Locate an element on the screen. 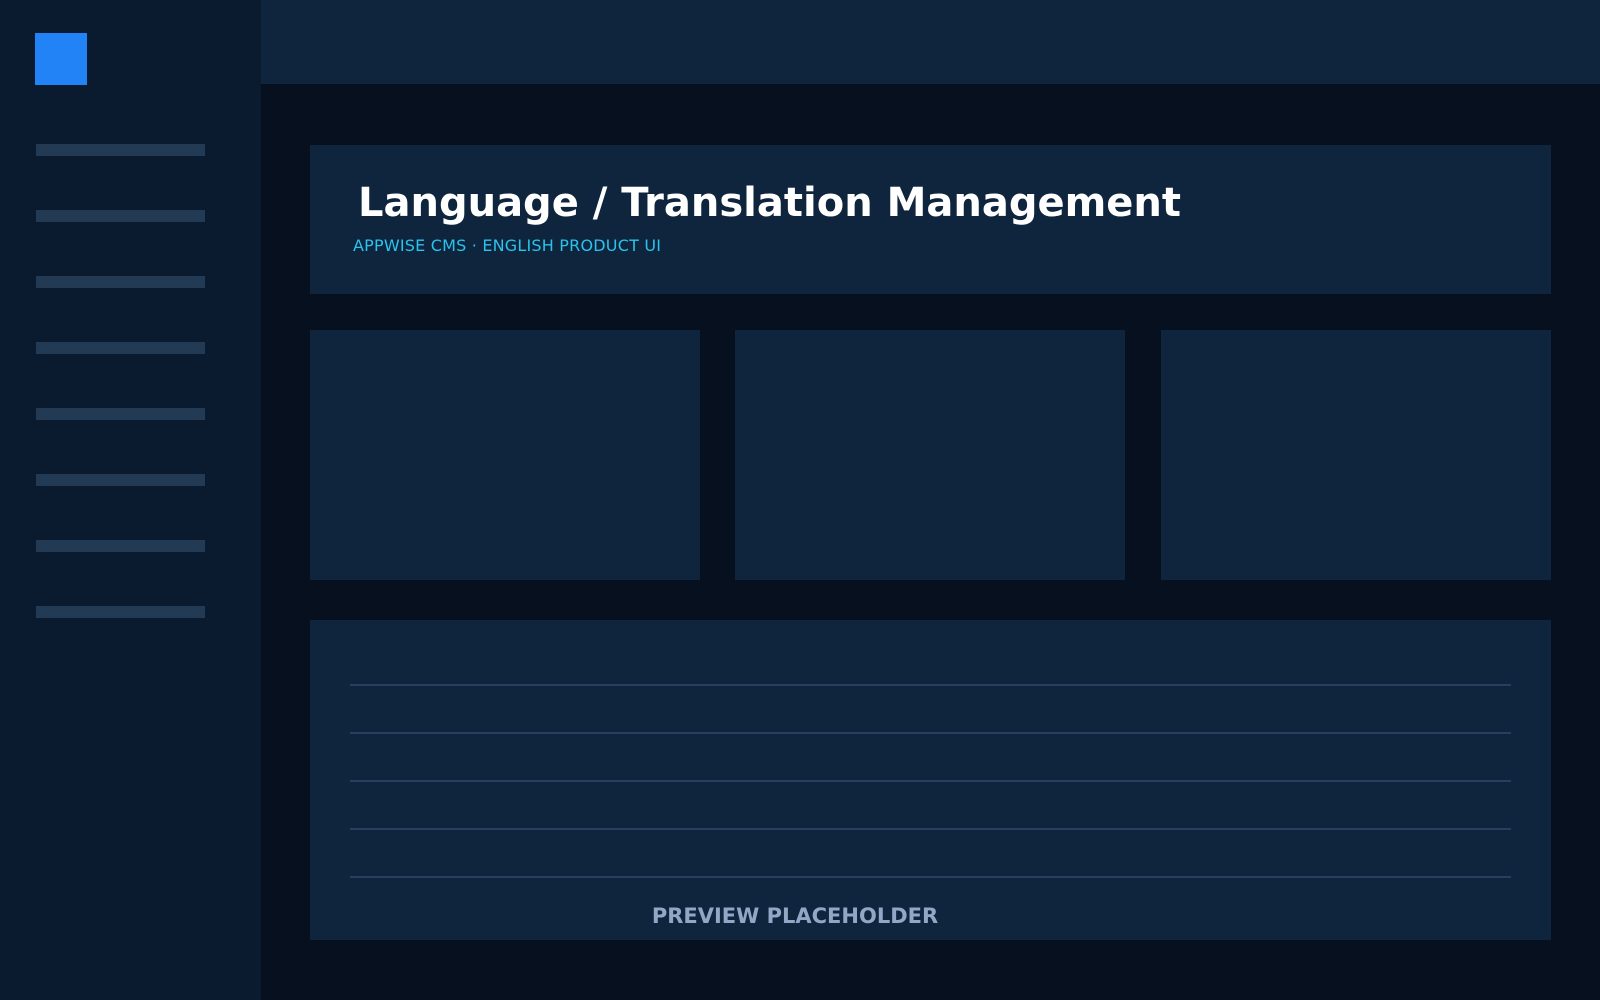 The height and width of the screenshot is (1000, 1600). top-bar is located at coordinates (930, 42).